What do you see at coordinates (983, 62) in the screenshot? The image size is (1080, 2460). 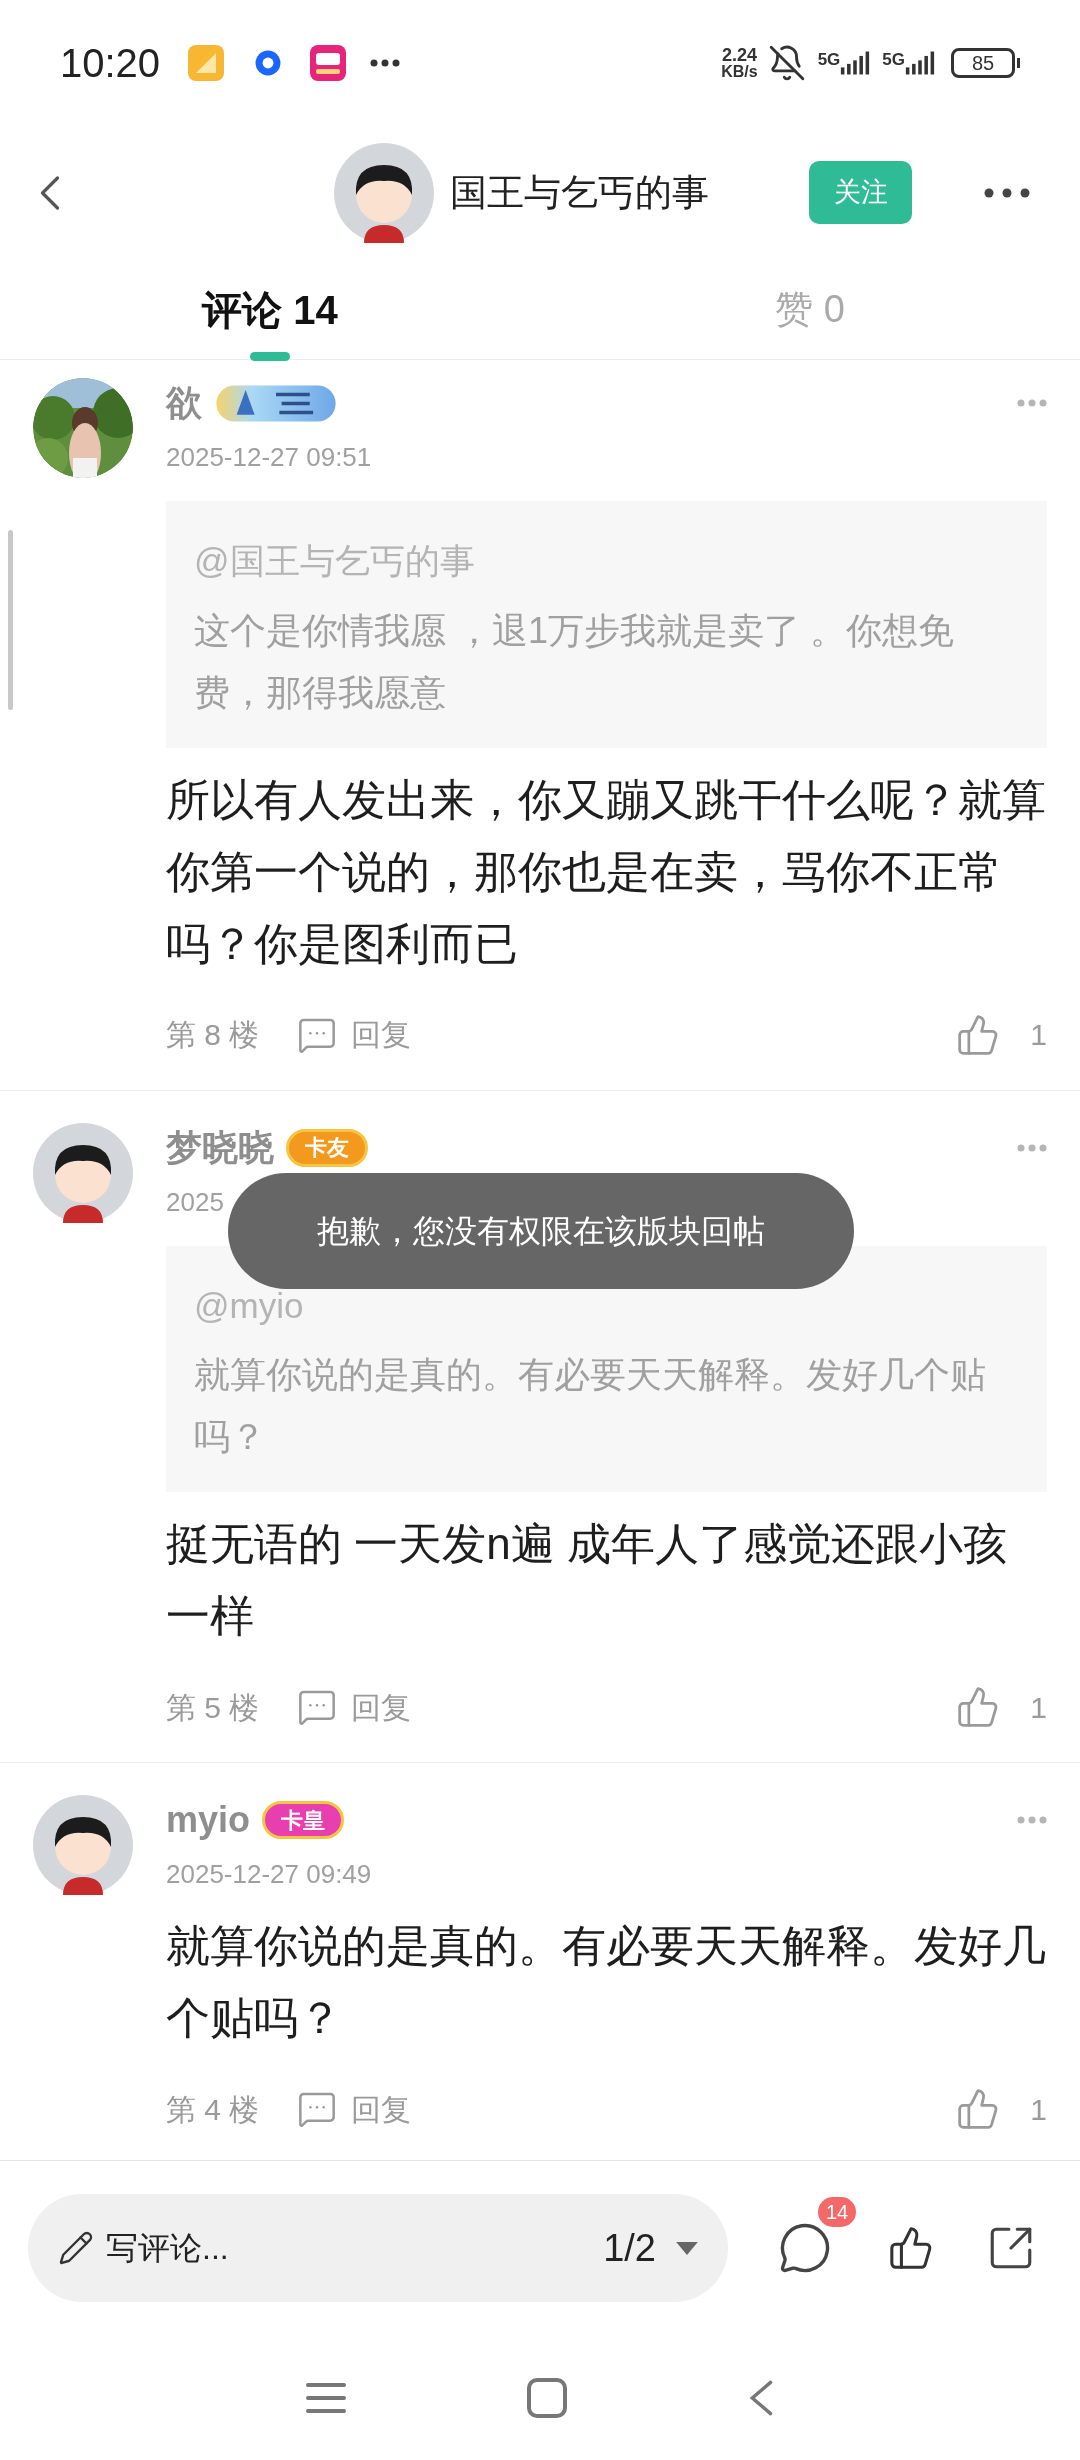 I see `battery-level: 85` at bounding box center [983, 62].